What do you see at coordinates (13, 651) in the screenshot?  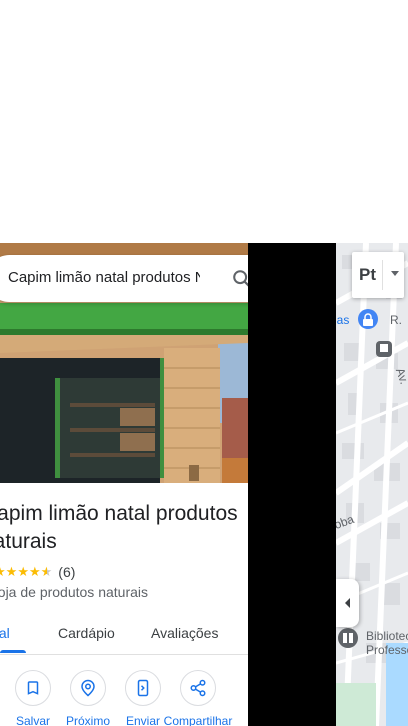 I see `active-tab-indicator` at bounding box center [13, 651].